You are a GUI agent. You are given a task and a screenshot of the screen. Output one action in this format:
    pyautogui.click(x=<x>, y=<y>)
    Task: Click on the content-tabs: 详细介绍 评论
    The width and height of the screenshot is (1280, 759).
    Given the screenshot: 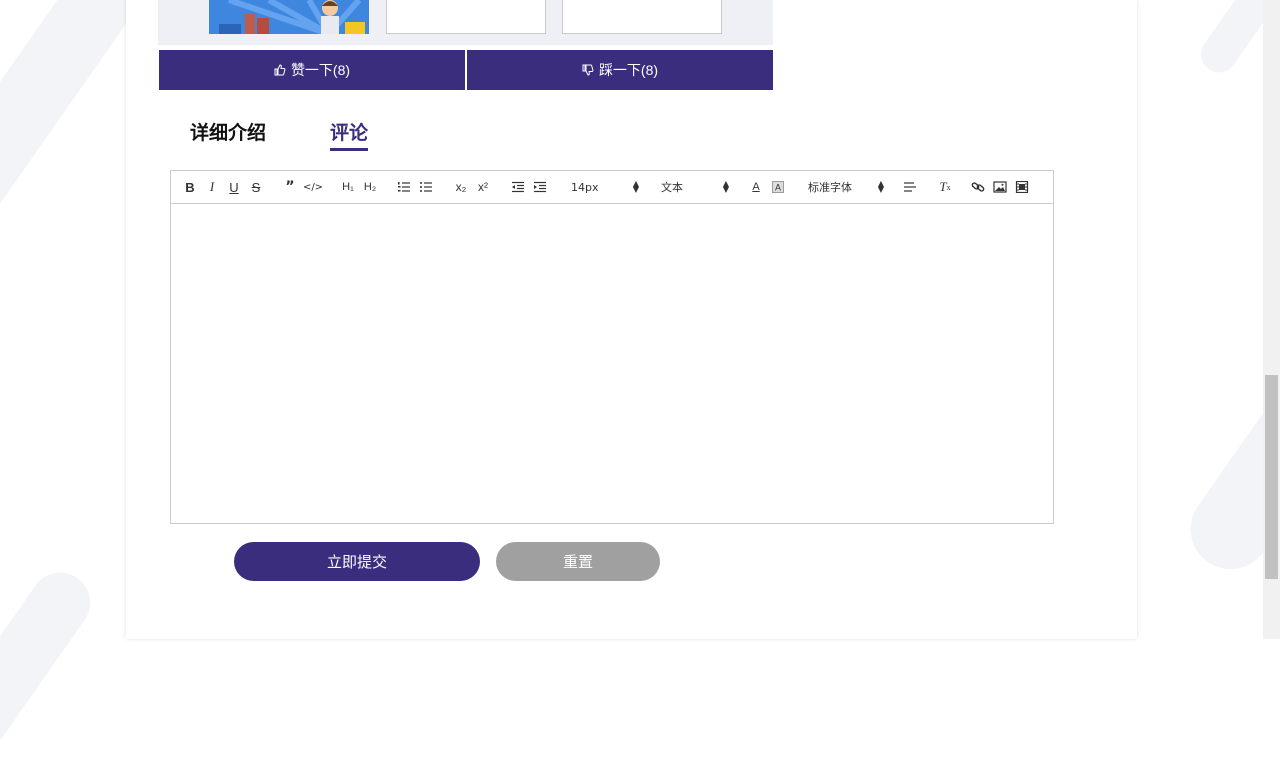 What is the action you would take?
    pyautogui.click(x=279, y=134)
    